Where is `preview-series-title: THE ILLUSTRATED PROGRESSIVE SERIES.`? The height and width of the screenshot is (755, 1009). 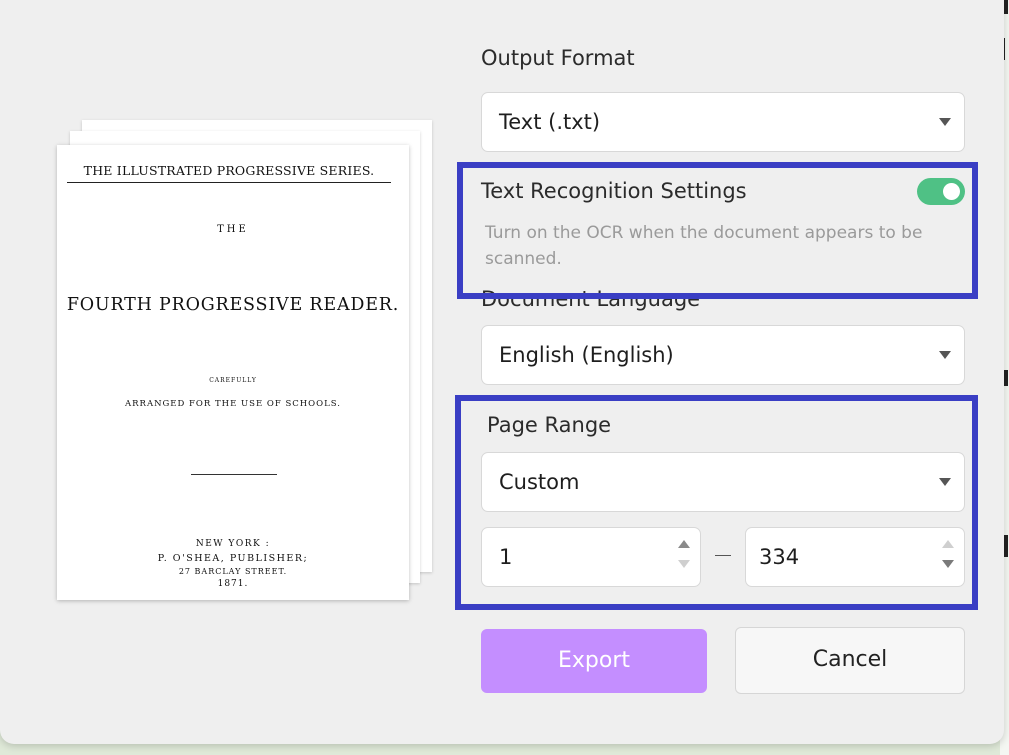
preview-series-title: THE ILLUSTRATED PROGRESSIVE SERIES. is located at coordinates (229, 173).